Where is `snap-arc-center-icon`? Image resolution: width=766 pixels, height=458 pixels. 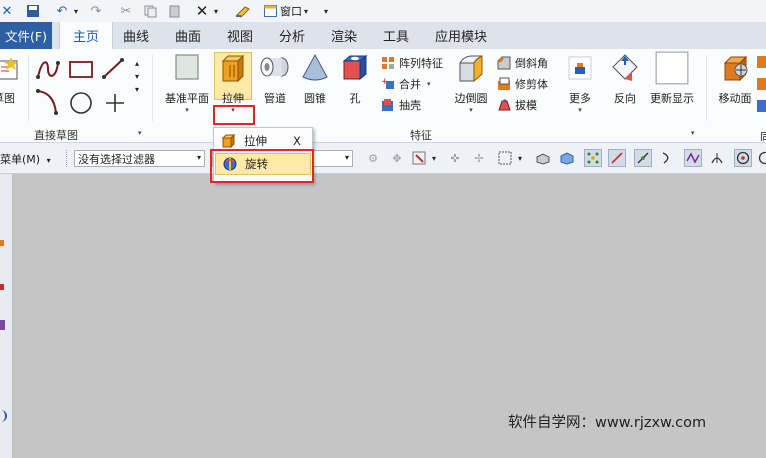 snap-arc-center-icon is located at coordinates (743, 158).